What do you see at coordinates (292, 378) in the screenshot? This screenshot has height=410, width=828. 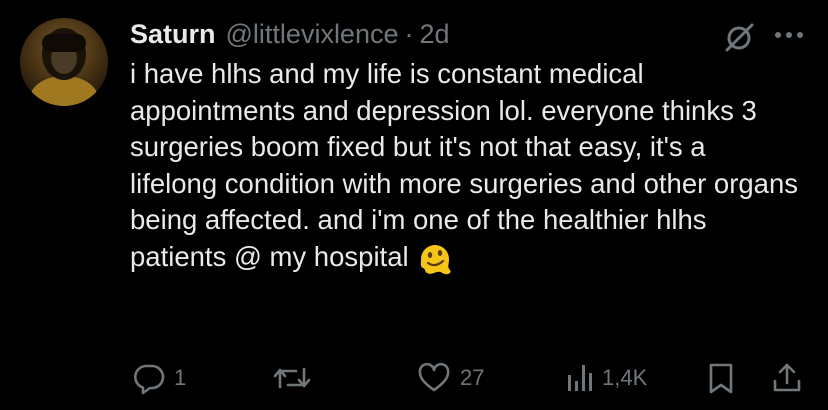 I see `repost-icon` at bounding box center [292, 378].